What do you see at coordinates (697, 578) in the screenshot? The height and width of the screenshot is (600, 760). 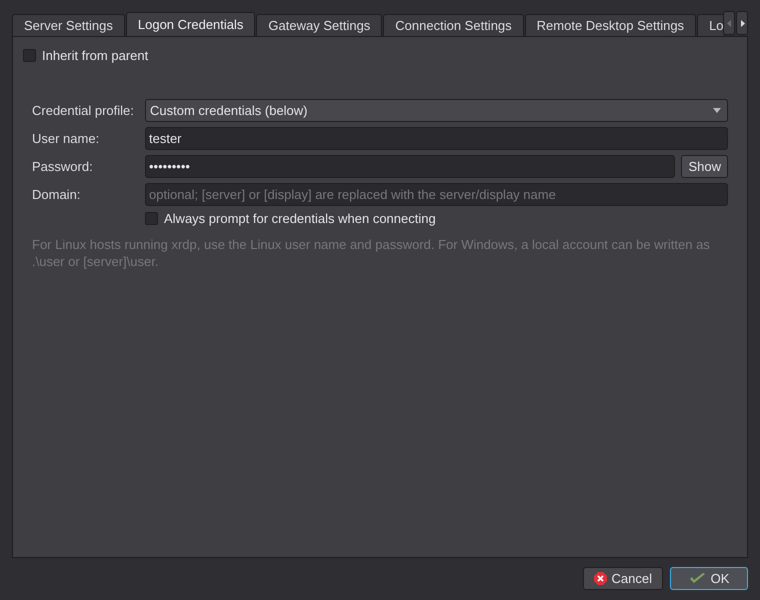 I see `checkmark-icon` at bounding box center [697, 578].